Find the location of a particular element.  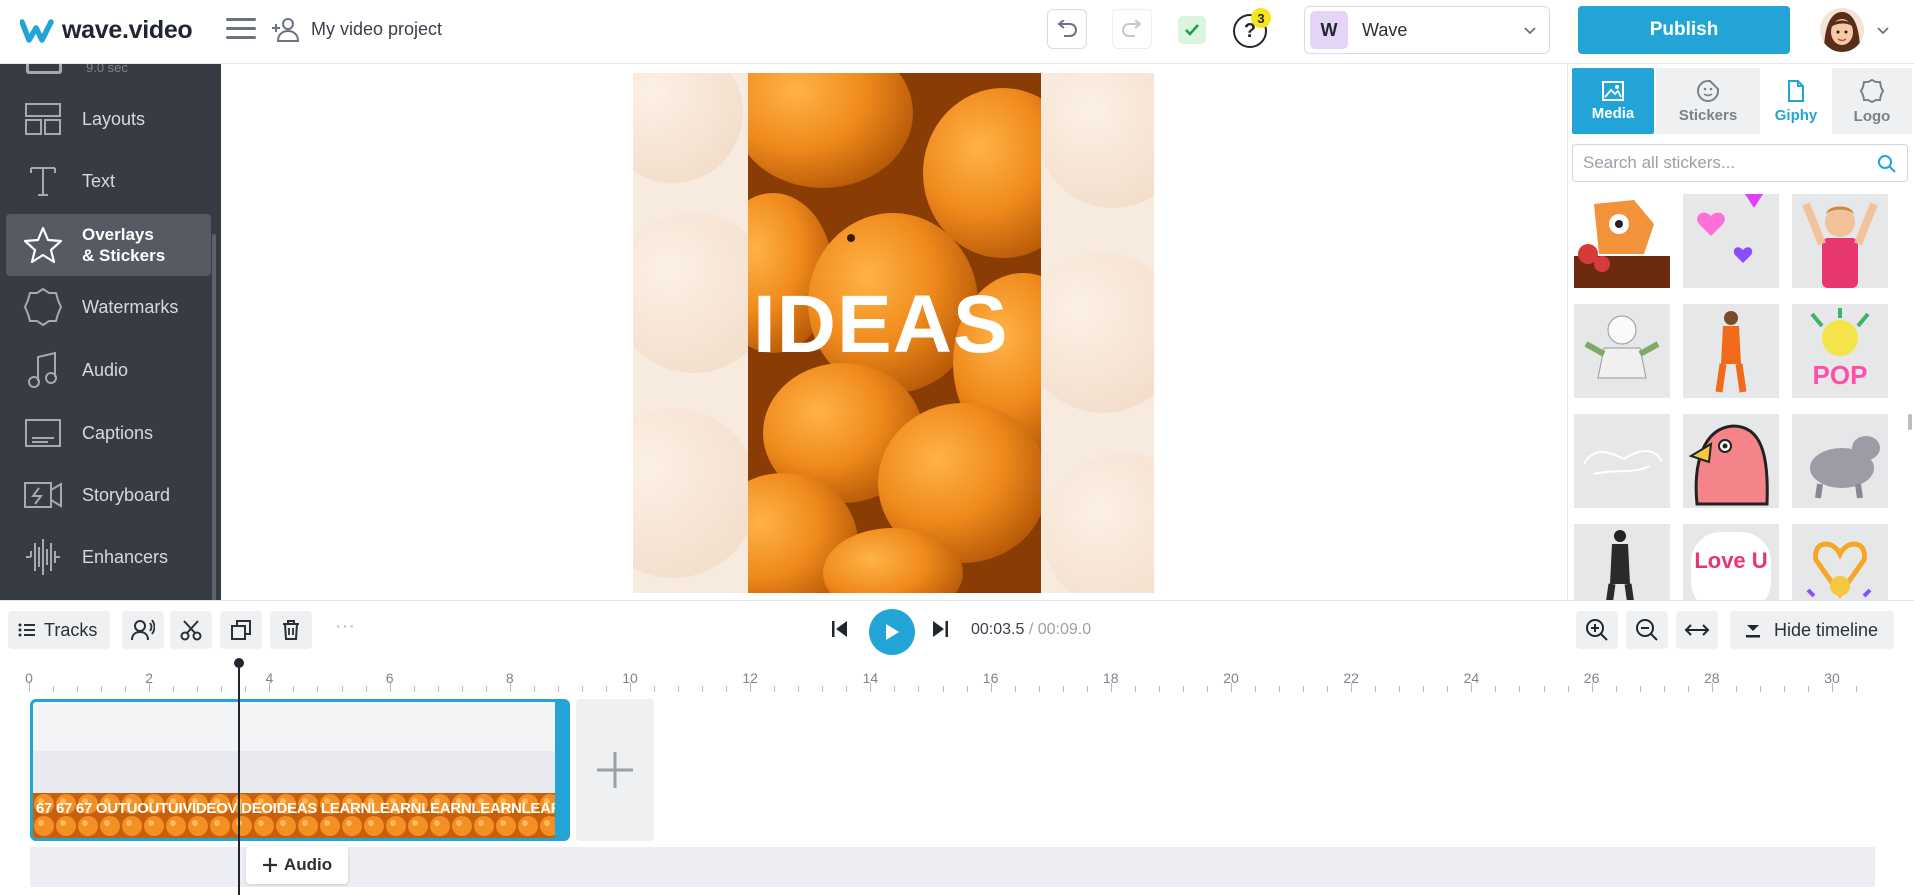

search-input is located at coordinates (1723, 163).